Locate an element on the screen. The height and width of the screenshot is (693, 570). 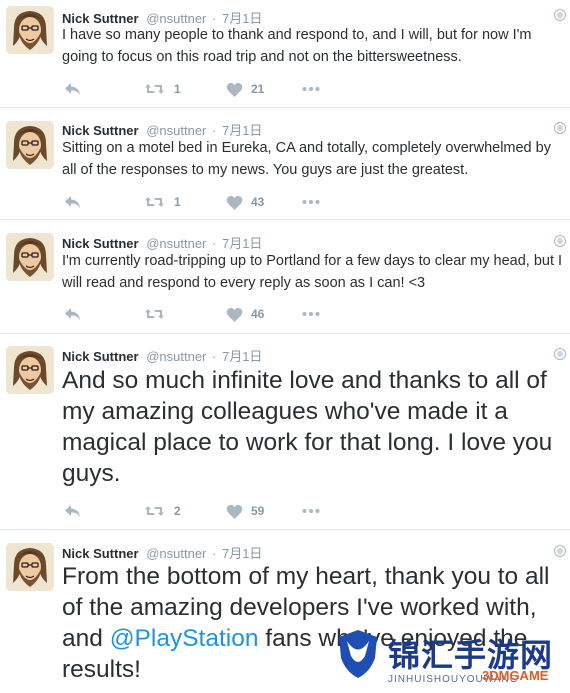
like-count: 59 is located at coordinates (258, 511).